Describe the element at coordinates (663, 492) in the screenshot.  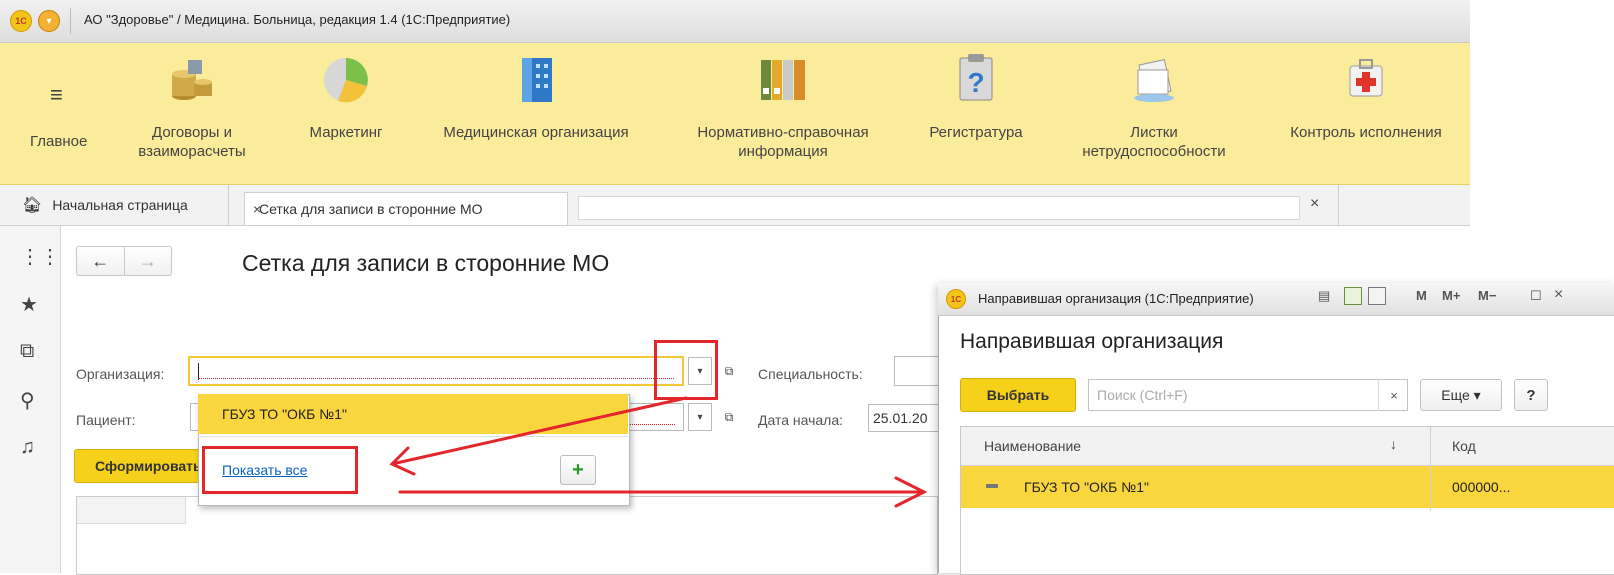
I see `annotation-arrow-to-window` at that location.